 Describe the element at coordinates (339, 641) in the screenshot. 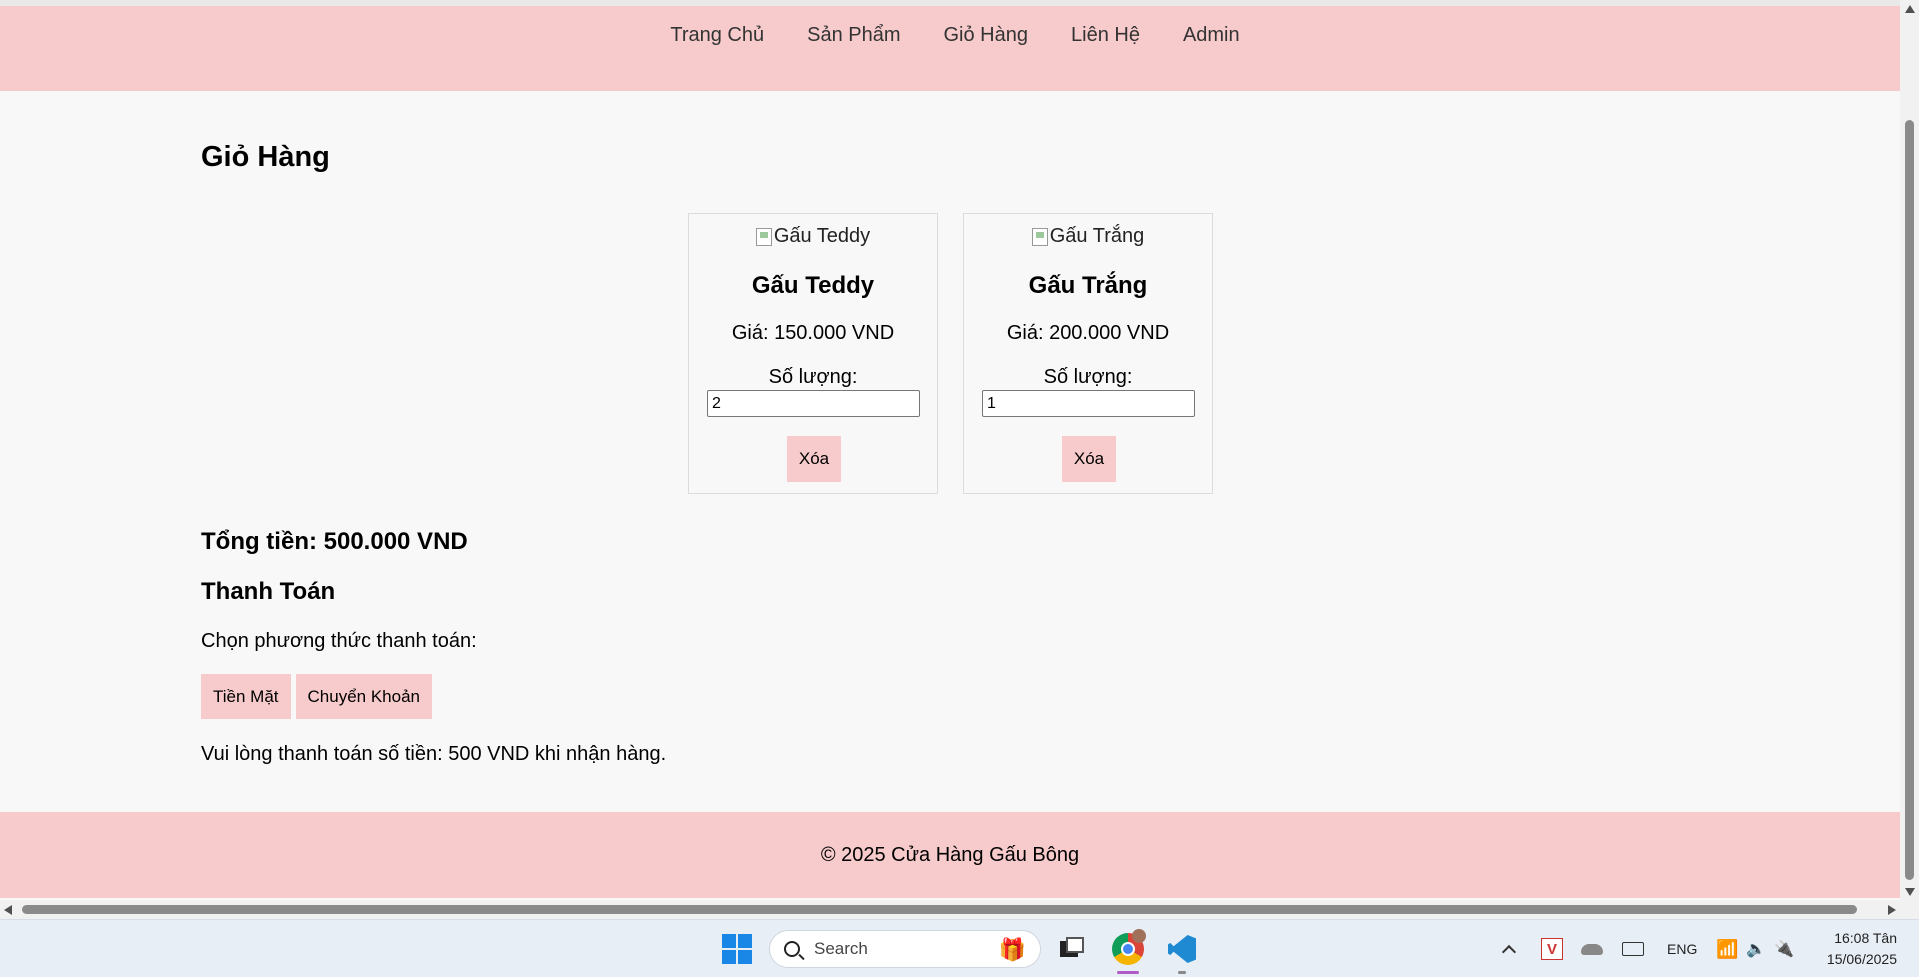

I see `payment-method-label: Chọn phương thức thanh toán:` at that location.